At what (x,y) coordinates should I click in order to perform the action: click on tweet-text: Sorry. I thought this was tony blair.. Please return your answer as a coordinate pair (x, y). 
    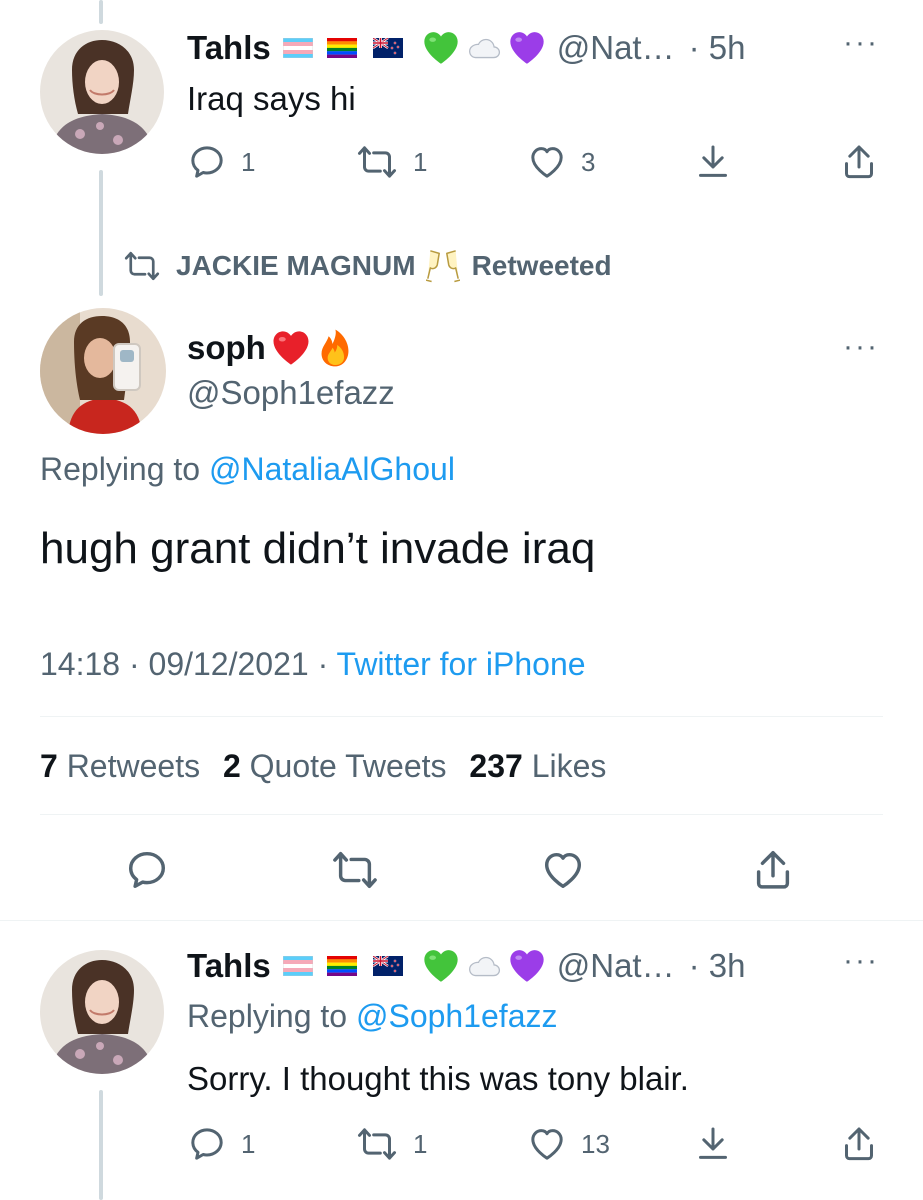
    Looking at the image, I should click on (438, 1078).